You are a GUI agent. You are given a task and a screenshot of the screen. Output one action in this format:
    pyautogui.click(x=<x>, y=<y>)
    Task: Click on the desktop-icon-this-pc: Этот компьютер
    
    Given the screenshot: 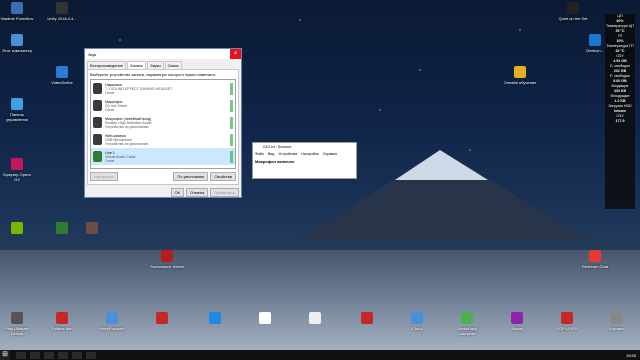 What is the action you would take?
    pyautogui.click(x=17, y=43)
    